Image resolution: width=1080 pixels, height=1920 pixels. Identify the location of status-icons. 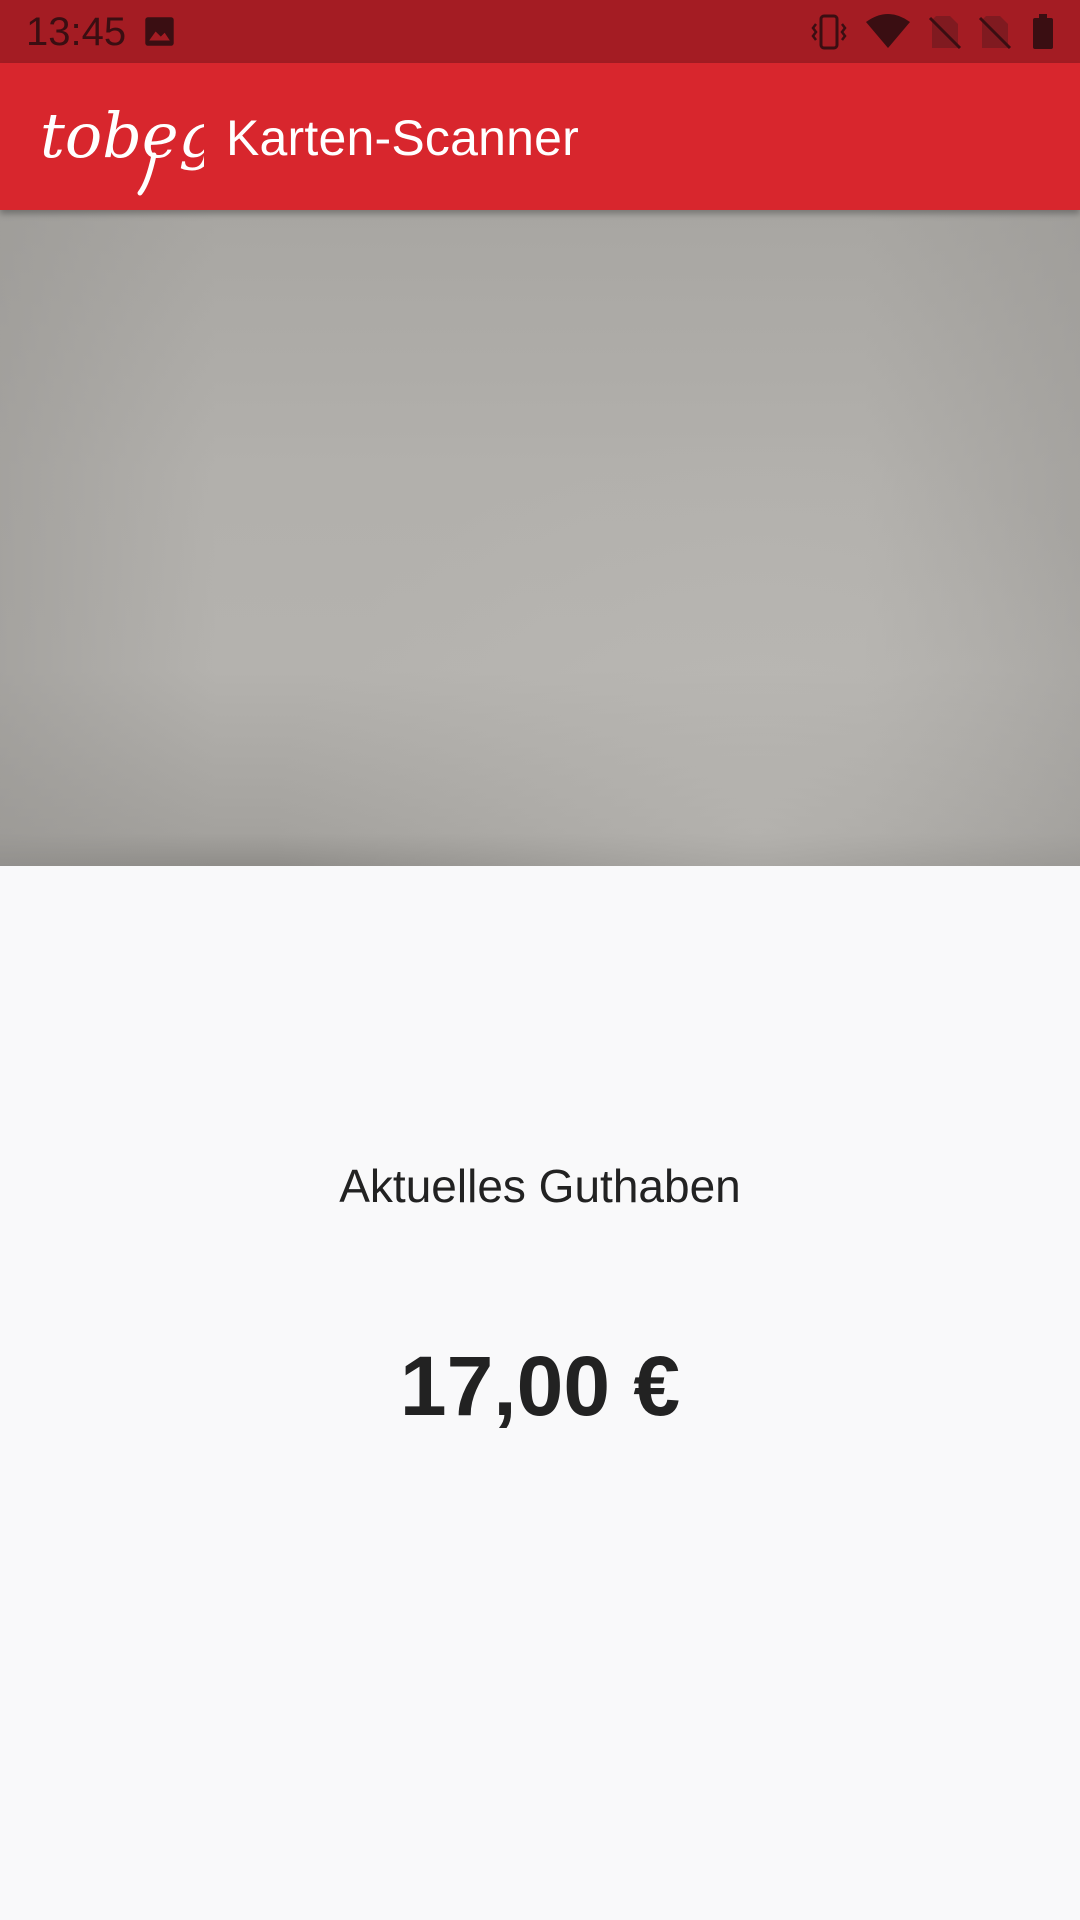
(935, 32).